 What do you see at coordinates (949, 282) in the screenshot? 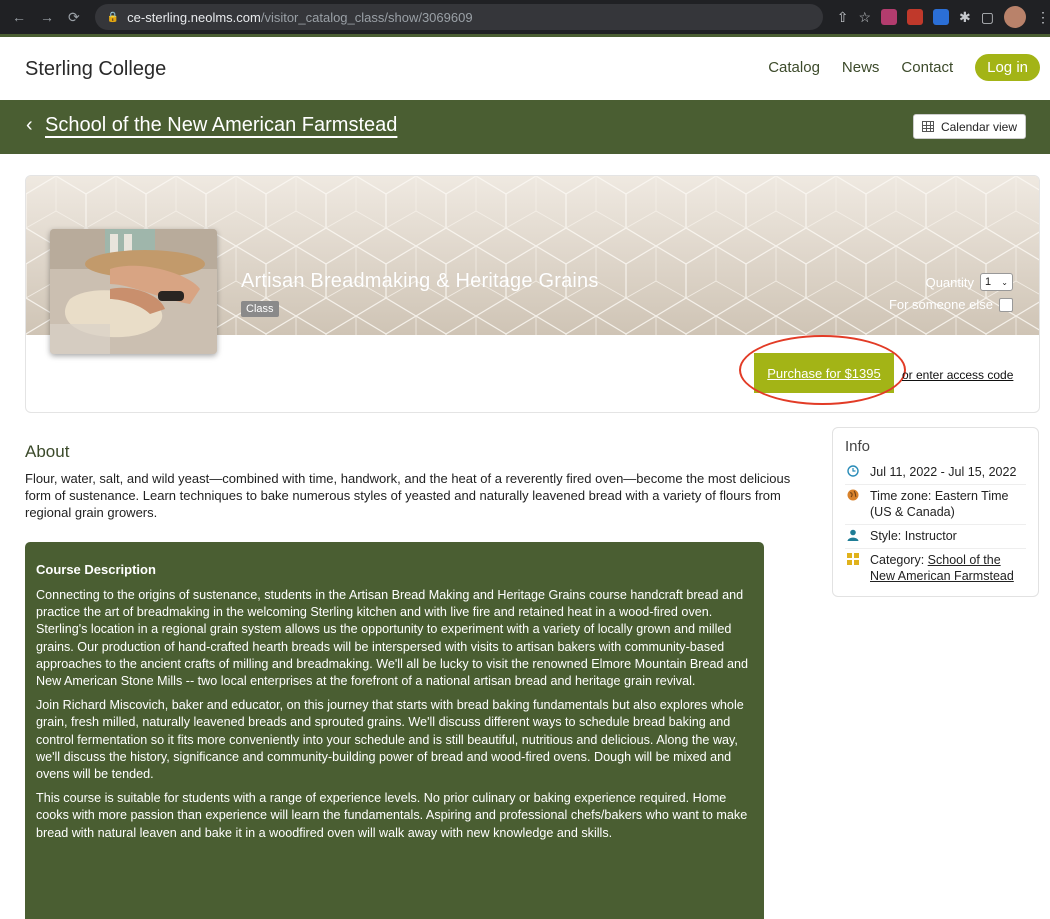
I see `quantity-label: Quantity` at bounding box center [949, 282].